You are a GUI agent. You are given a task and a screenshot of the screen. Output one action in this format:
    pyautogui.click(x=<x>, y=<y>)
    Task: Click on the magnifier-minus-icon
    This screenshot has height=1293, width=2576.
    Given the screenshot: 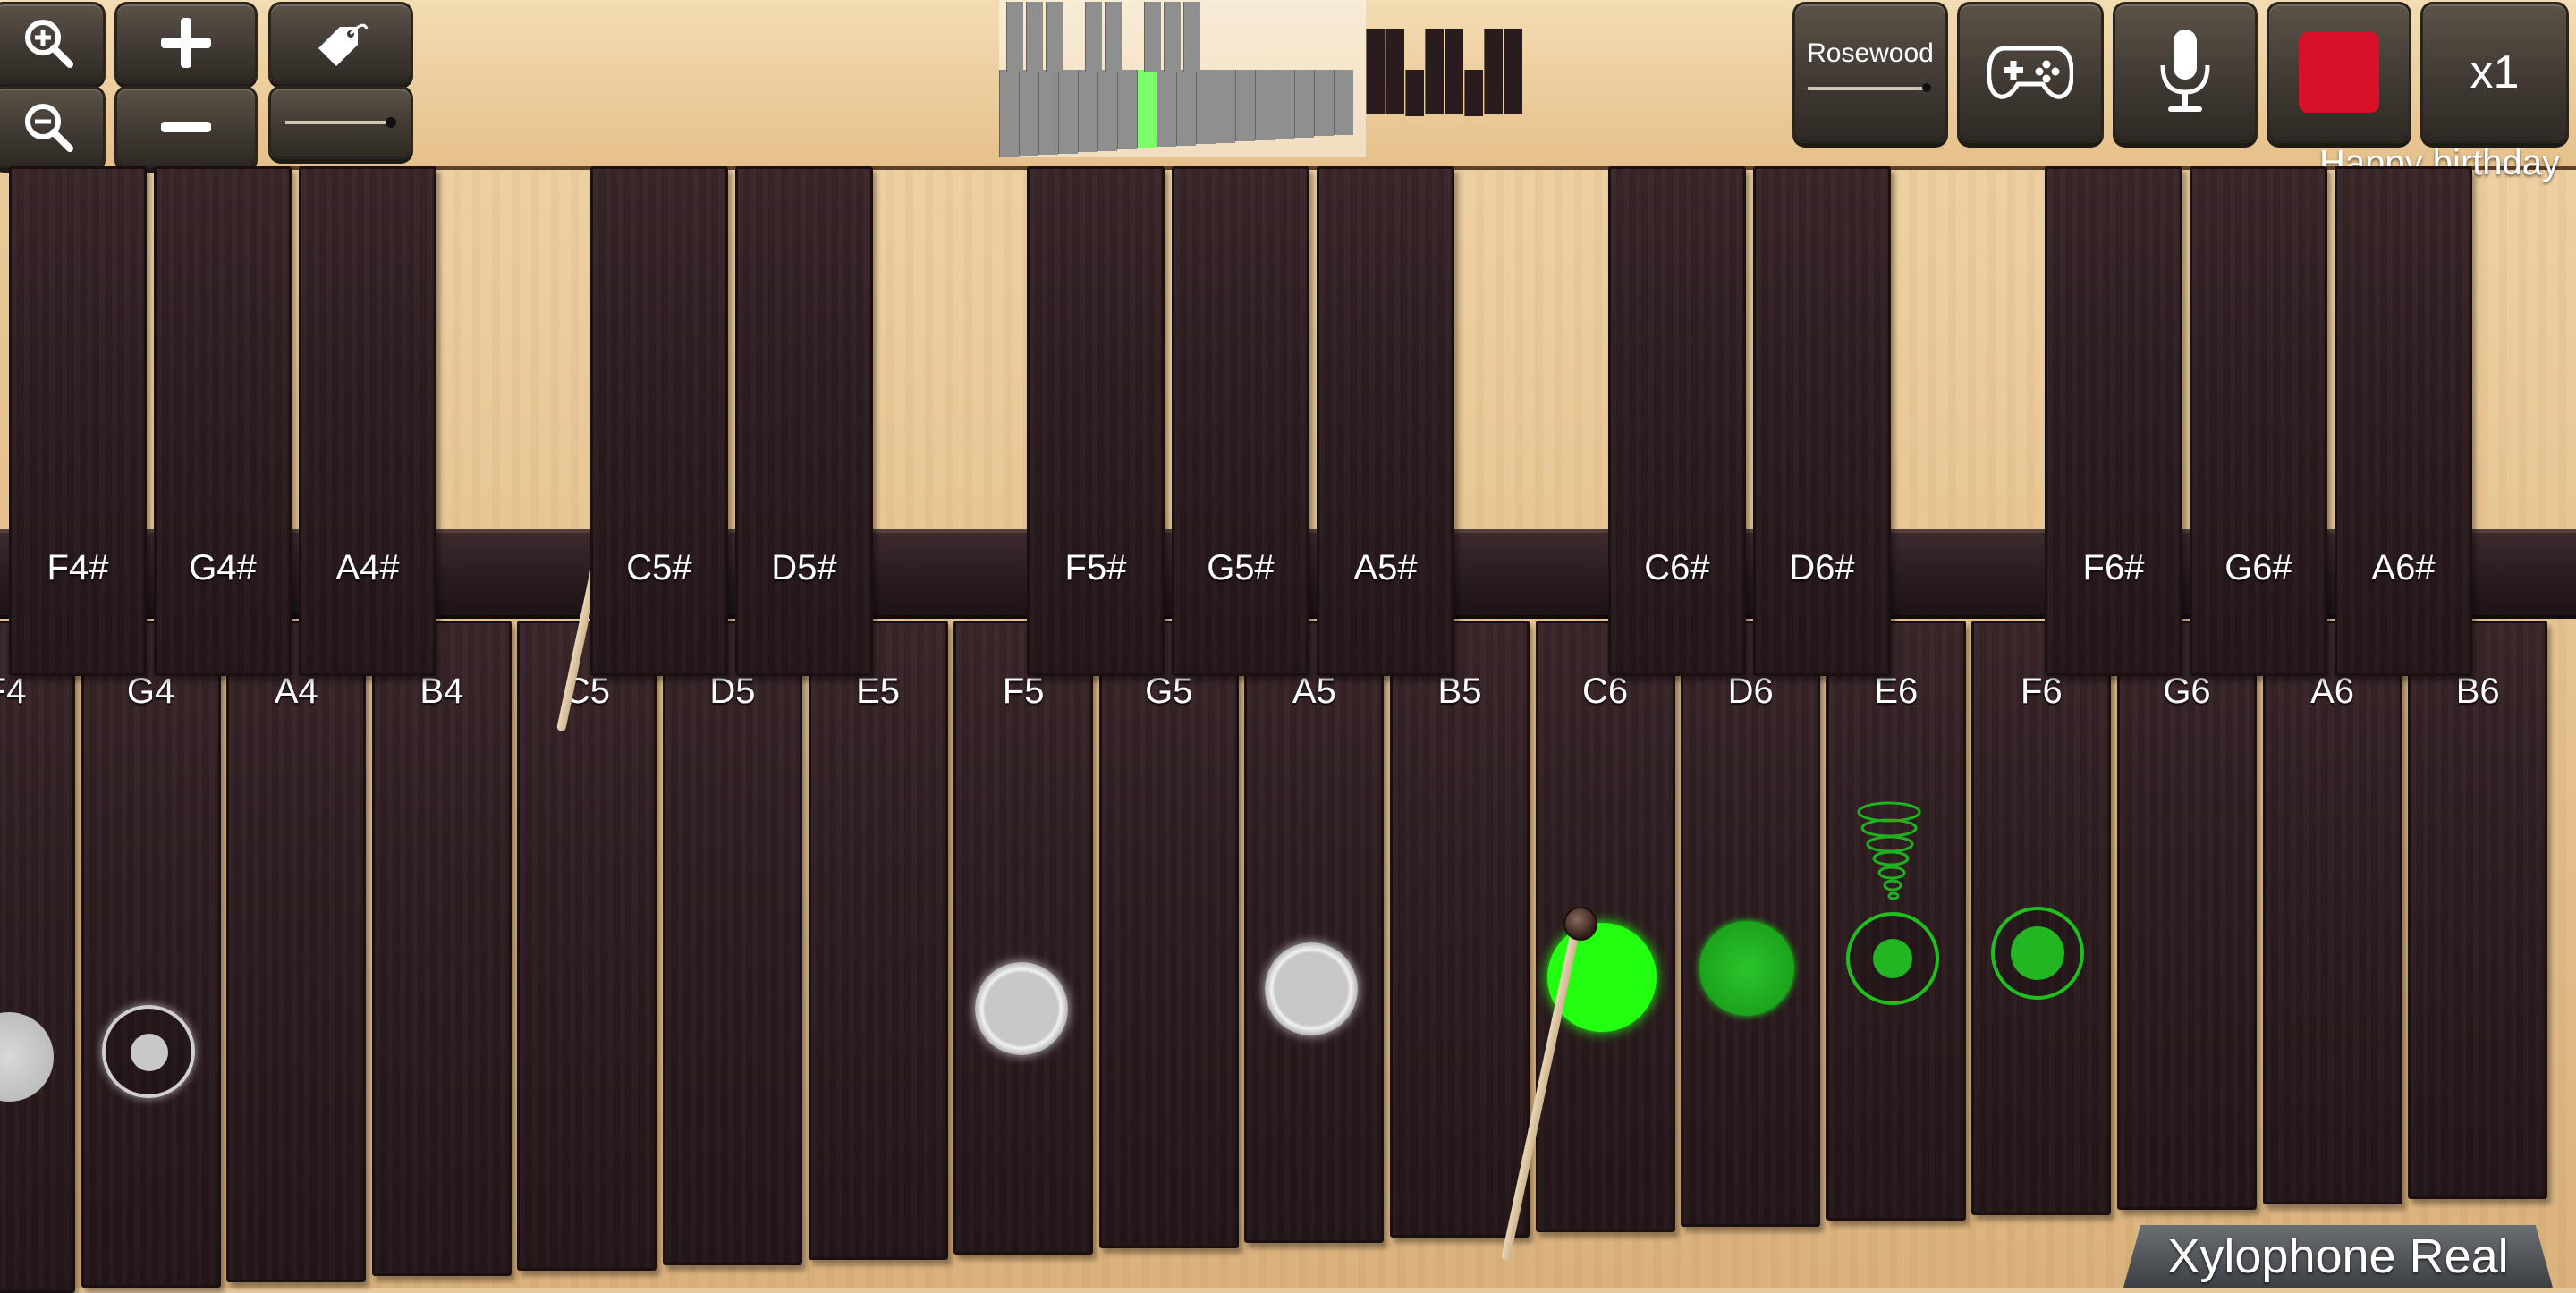 What is the action you would take?
    pyautogui.click(x=49, y=128)
    